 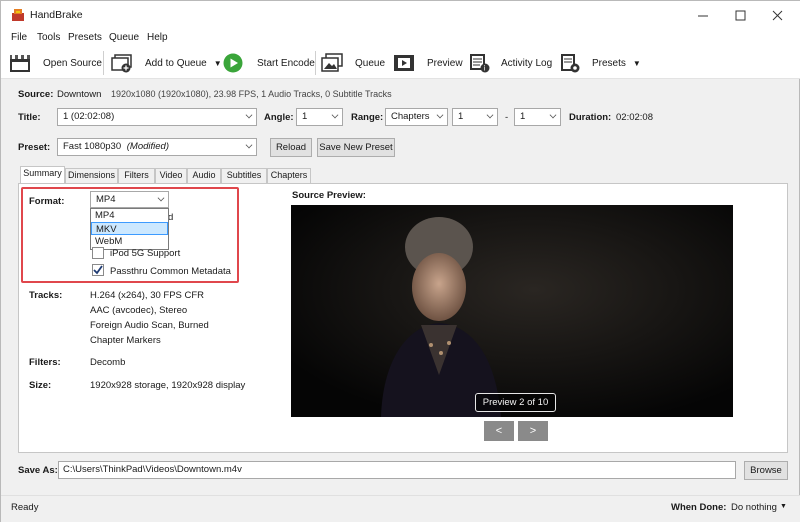 I want to click on range-end-select: 1, so click(x=537, y=117).